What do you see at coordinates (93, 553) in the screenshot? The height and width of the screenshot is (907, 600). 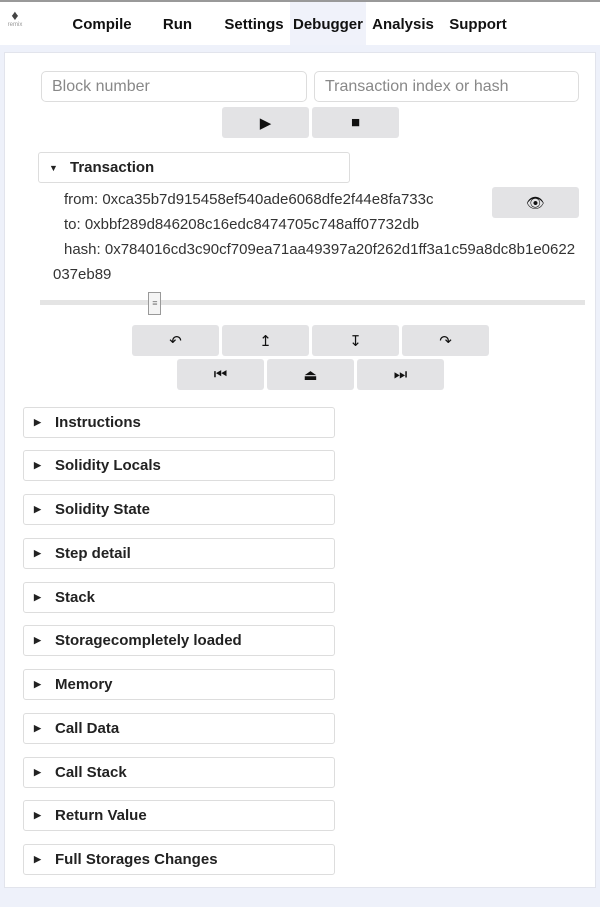 I see `section-title: Step detail` at bounding box center [93, 553].